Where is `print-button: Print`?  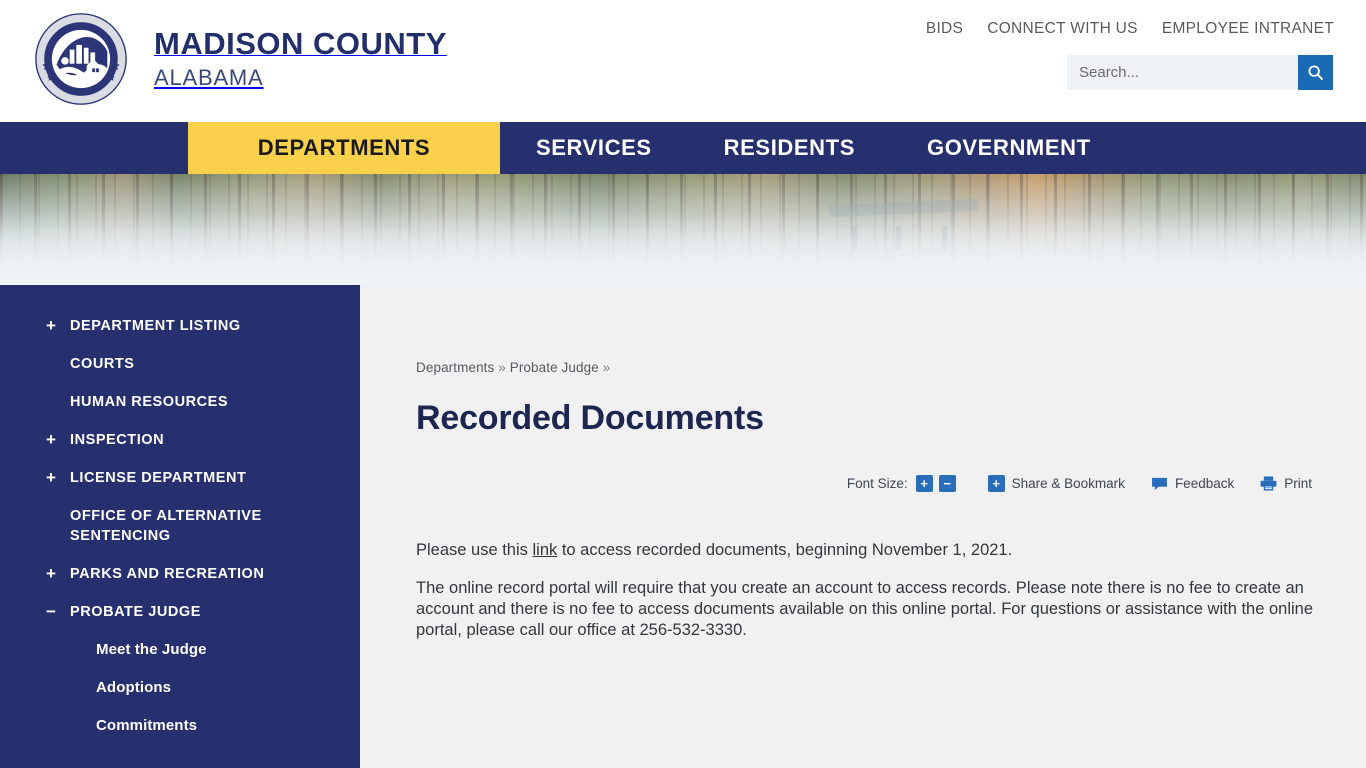 print-button: Print is located at coordinates (1286, 483).